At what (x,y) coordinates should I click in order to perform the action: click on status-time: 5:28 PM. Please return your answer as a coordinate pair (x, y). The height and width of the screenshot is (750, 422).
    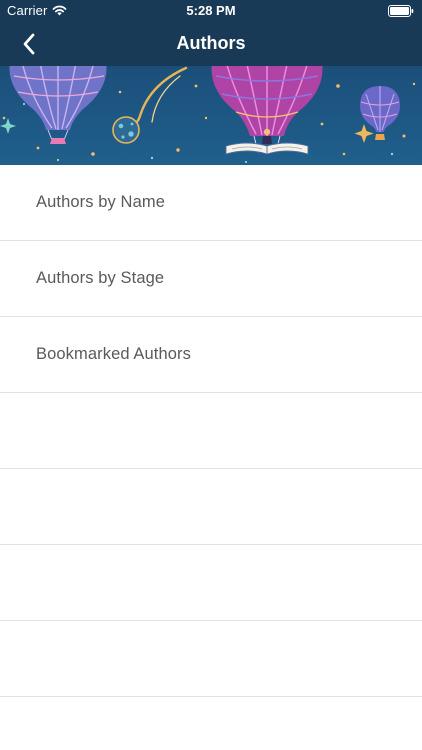
    Looking at the image, I should click on (211, 10).